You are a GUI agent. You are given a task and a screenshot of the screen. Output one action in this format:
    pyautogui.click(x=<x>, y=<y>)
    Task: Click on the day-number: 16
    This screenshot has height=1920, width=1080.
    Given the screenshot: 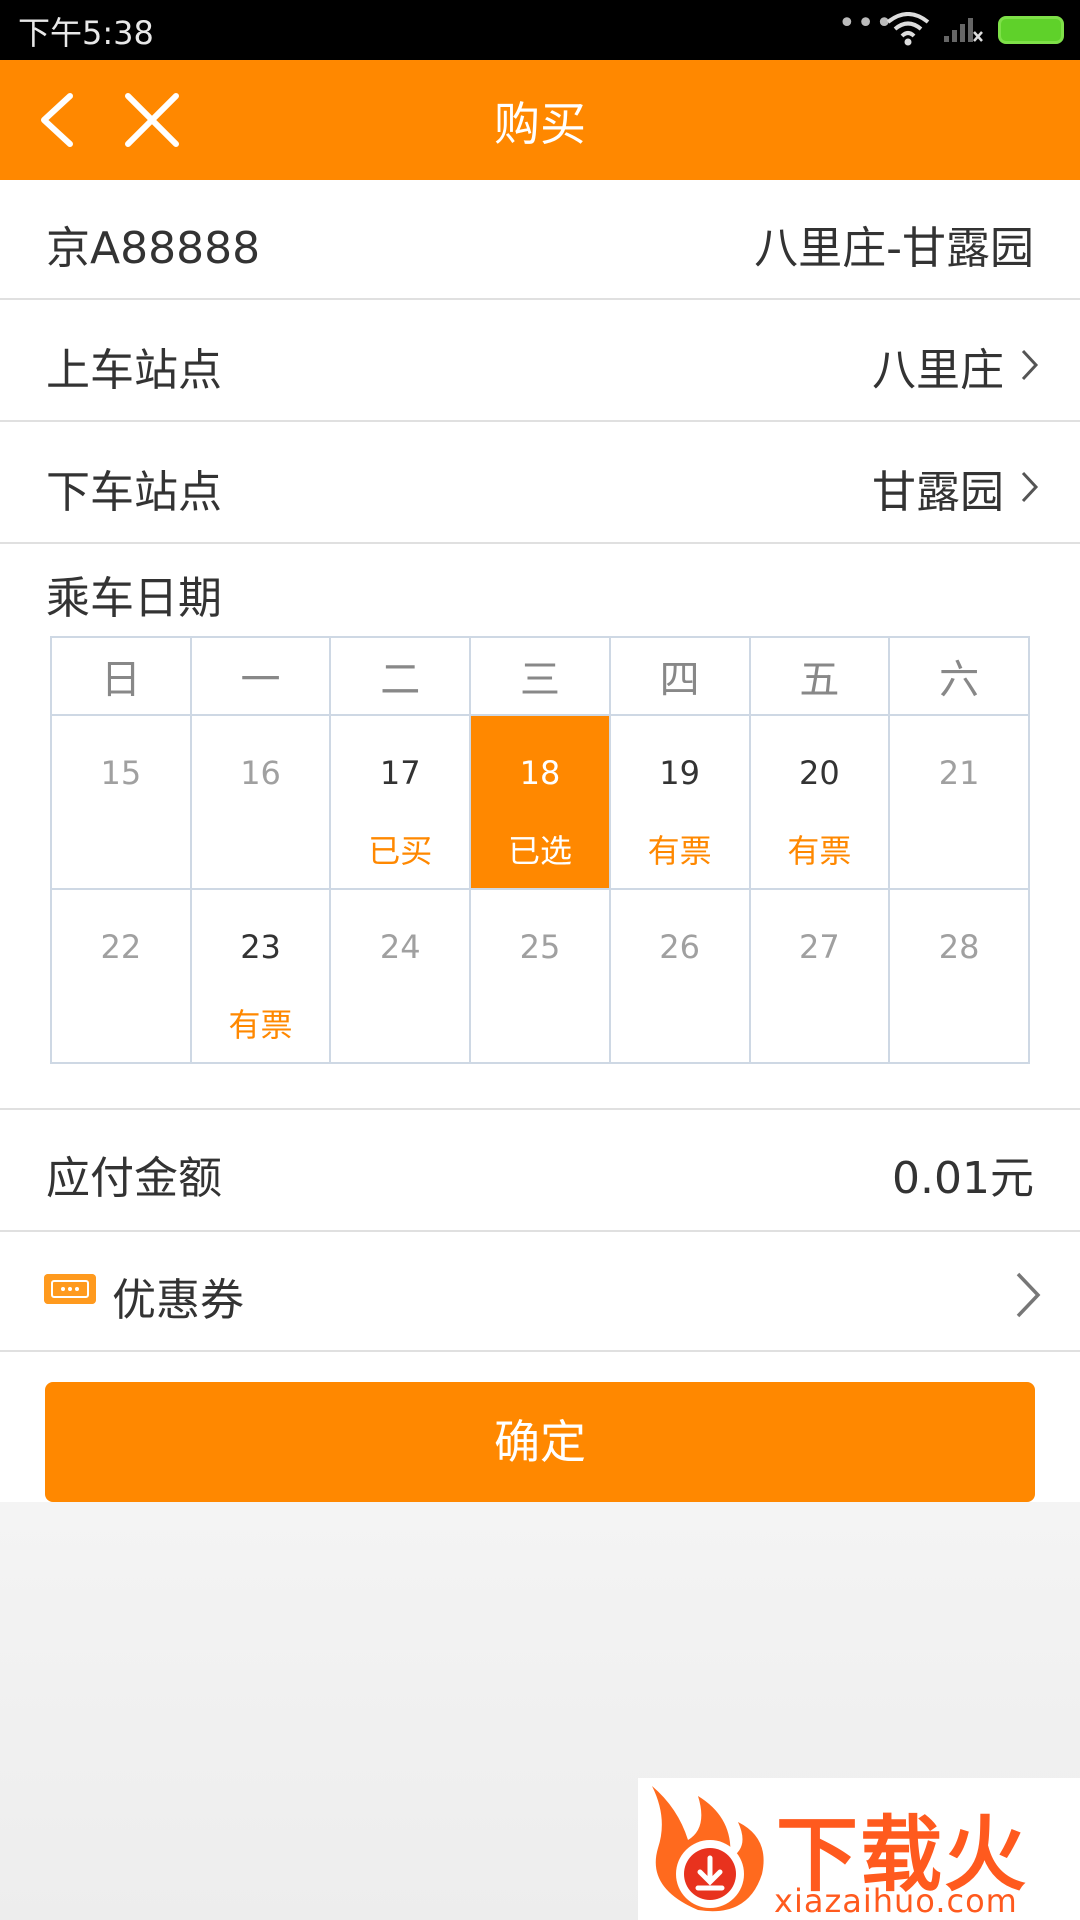 What is the action you would take?
    pyautogui.click(x=260, y=773)
    